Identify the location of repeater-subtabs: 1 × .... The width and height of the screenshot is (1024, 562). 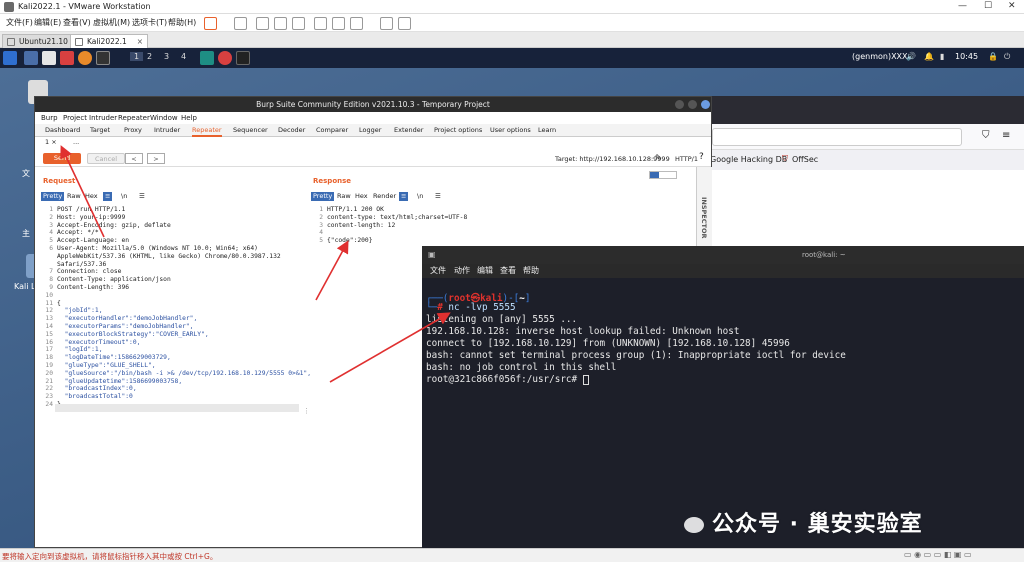
(373, 142).